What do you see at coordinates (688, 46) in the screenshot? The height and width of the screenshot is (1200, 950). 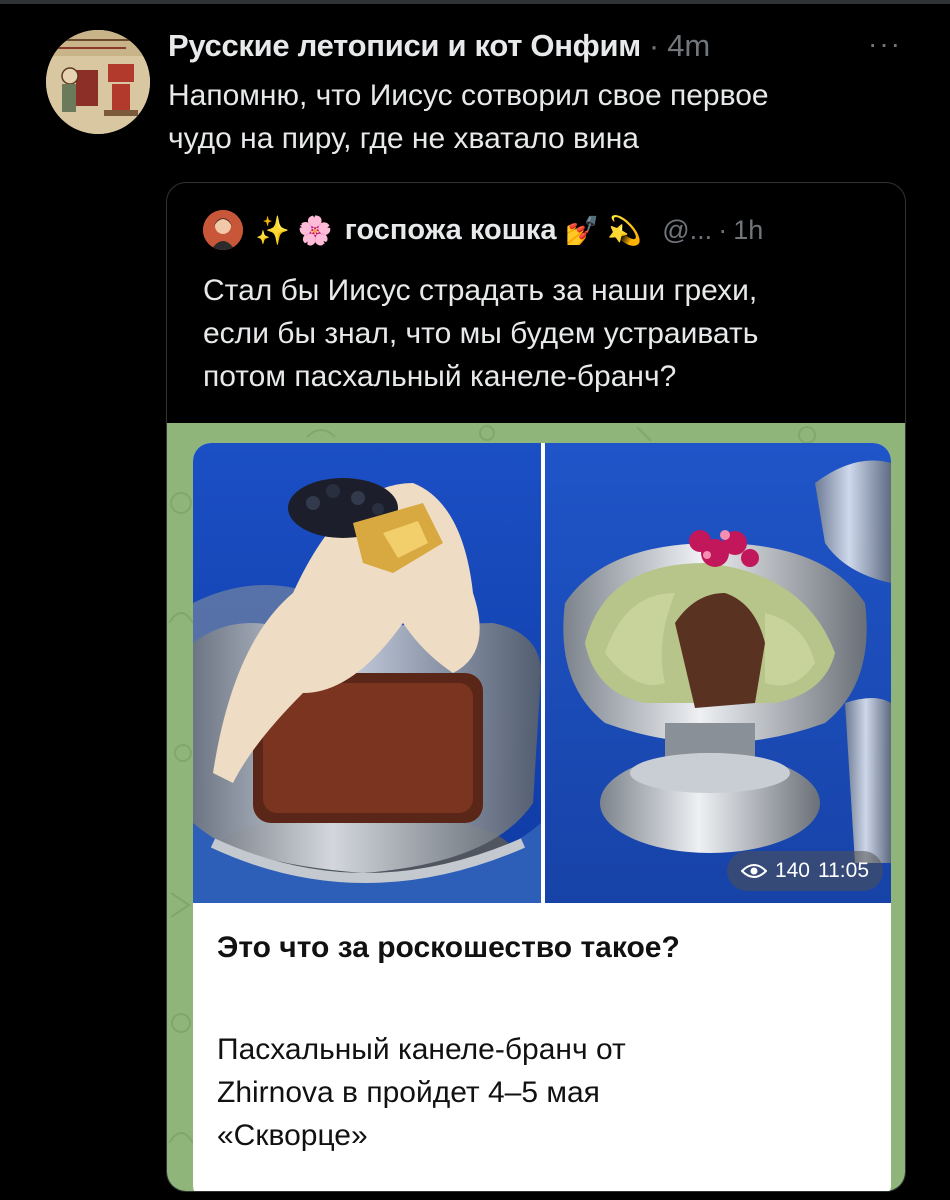 I see `tweet-time: 4m` at bounding box center [688, 46].